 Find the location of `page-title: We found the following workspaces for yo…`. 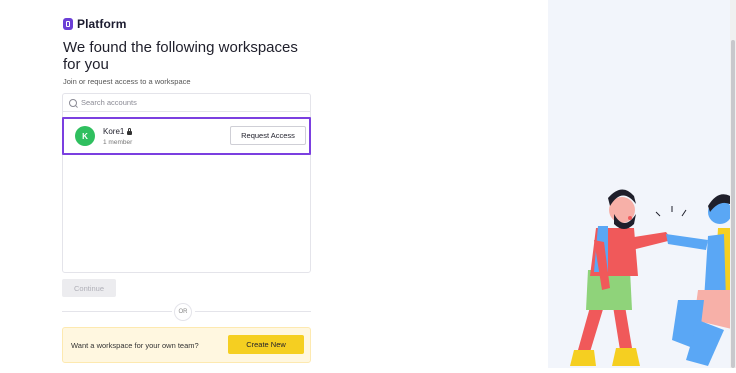

page-title: We found the following workspaces for yo… is located at coordinates (180, 56).